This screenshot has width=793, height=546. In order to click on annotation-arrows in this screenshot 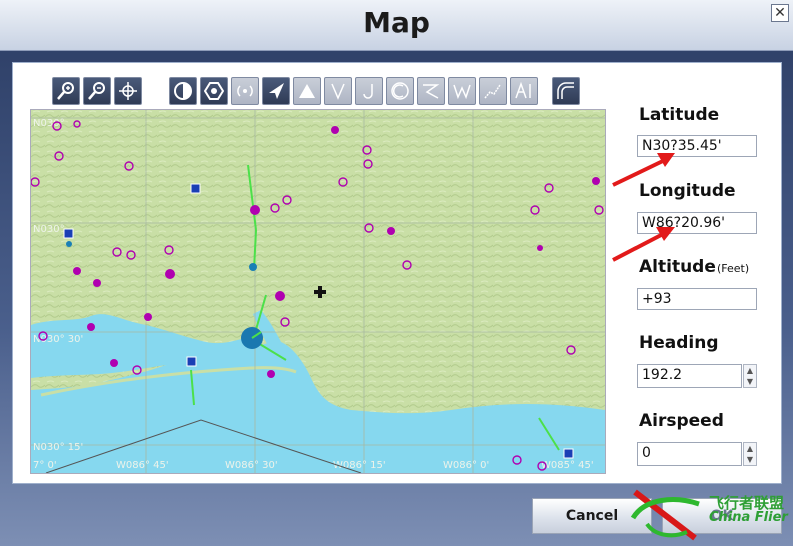, I will do `click(643, 207)`.